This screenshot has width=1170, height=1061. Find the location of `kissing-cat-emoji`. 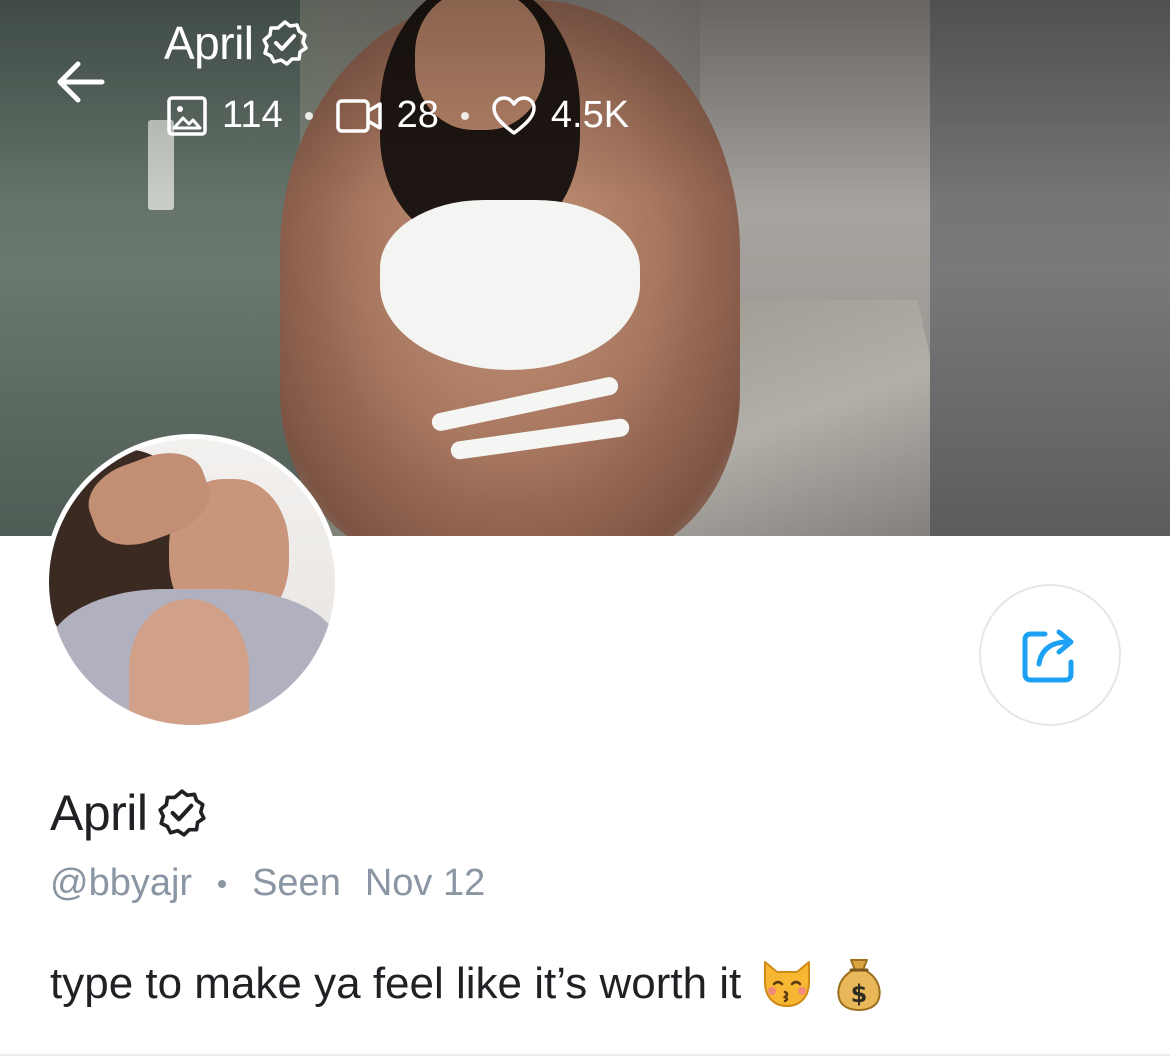

kissing-cat-emoji is located at coordinates (787, 984).